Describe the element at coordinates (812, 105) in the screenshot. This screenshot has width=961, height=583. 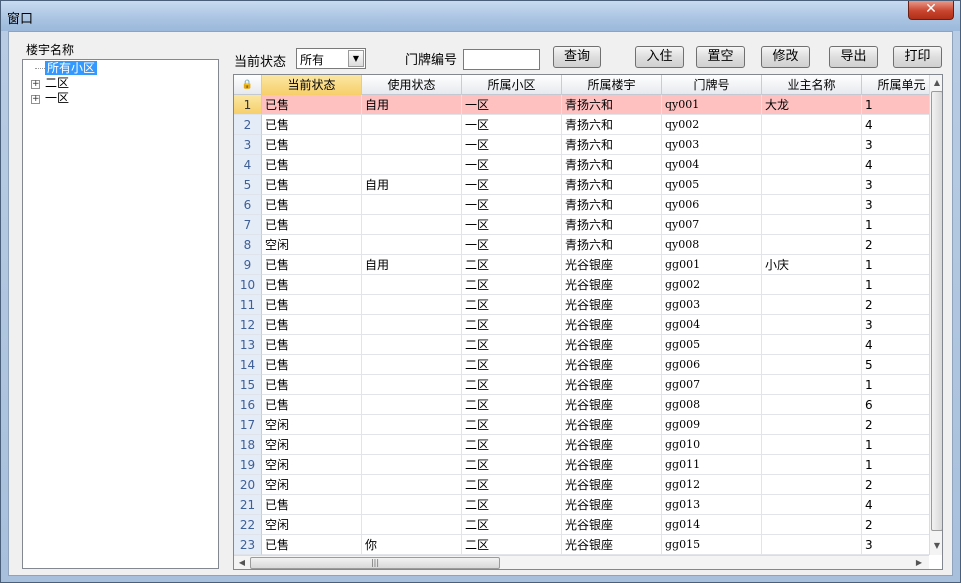
I see `table-cell: 大龙` at that location.